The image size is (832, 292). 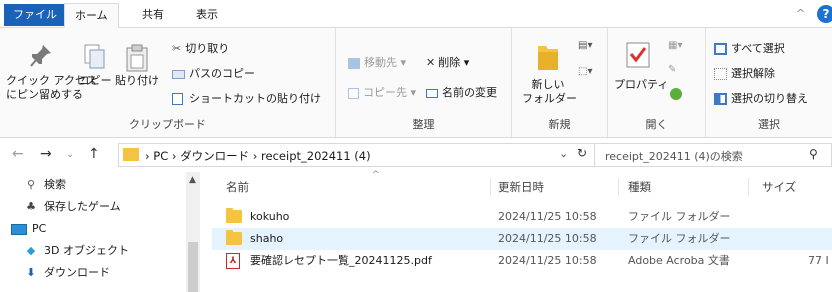 I want to click on edit-button: ✎, so click(x=672, y=69).